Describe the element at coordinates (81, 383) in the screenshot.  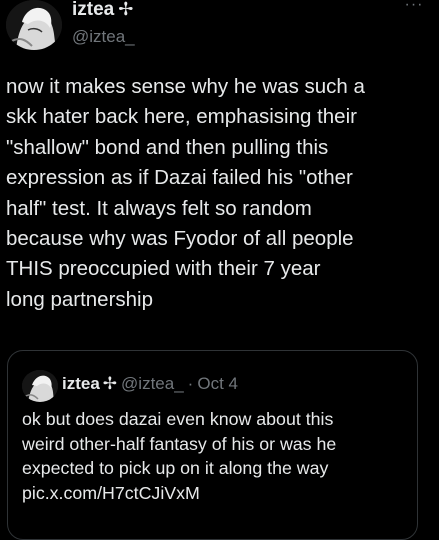
I see `quoted-author-name: iztea` at that location.